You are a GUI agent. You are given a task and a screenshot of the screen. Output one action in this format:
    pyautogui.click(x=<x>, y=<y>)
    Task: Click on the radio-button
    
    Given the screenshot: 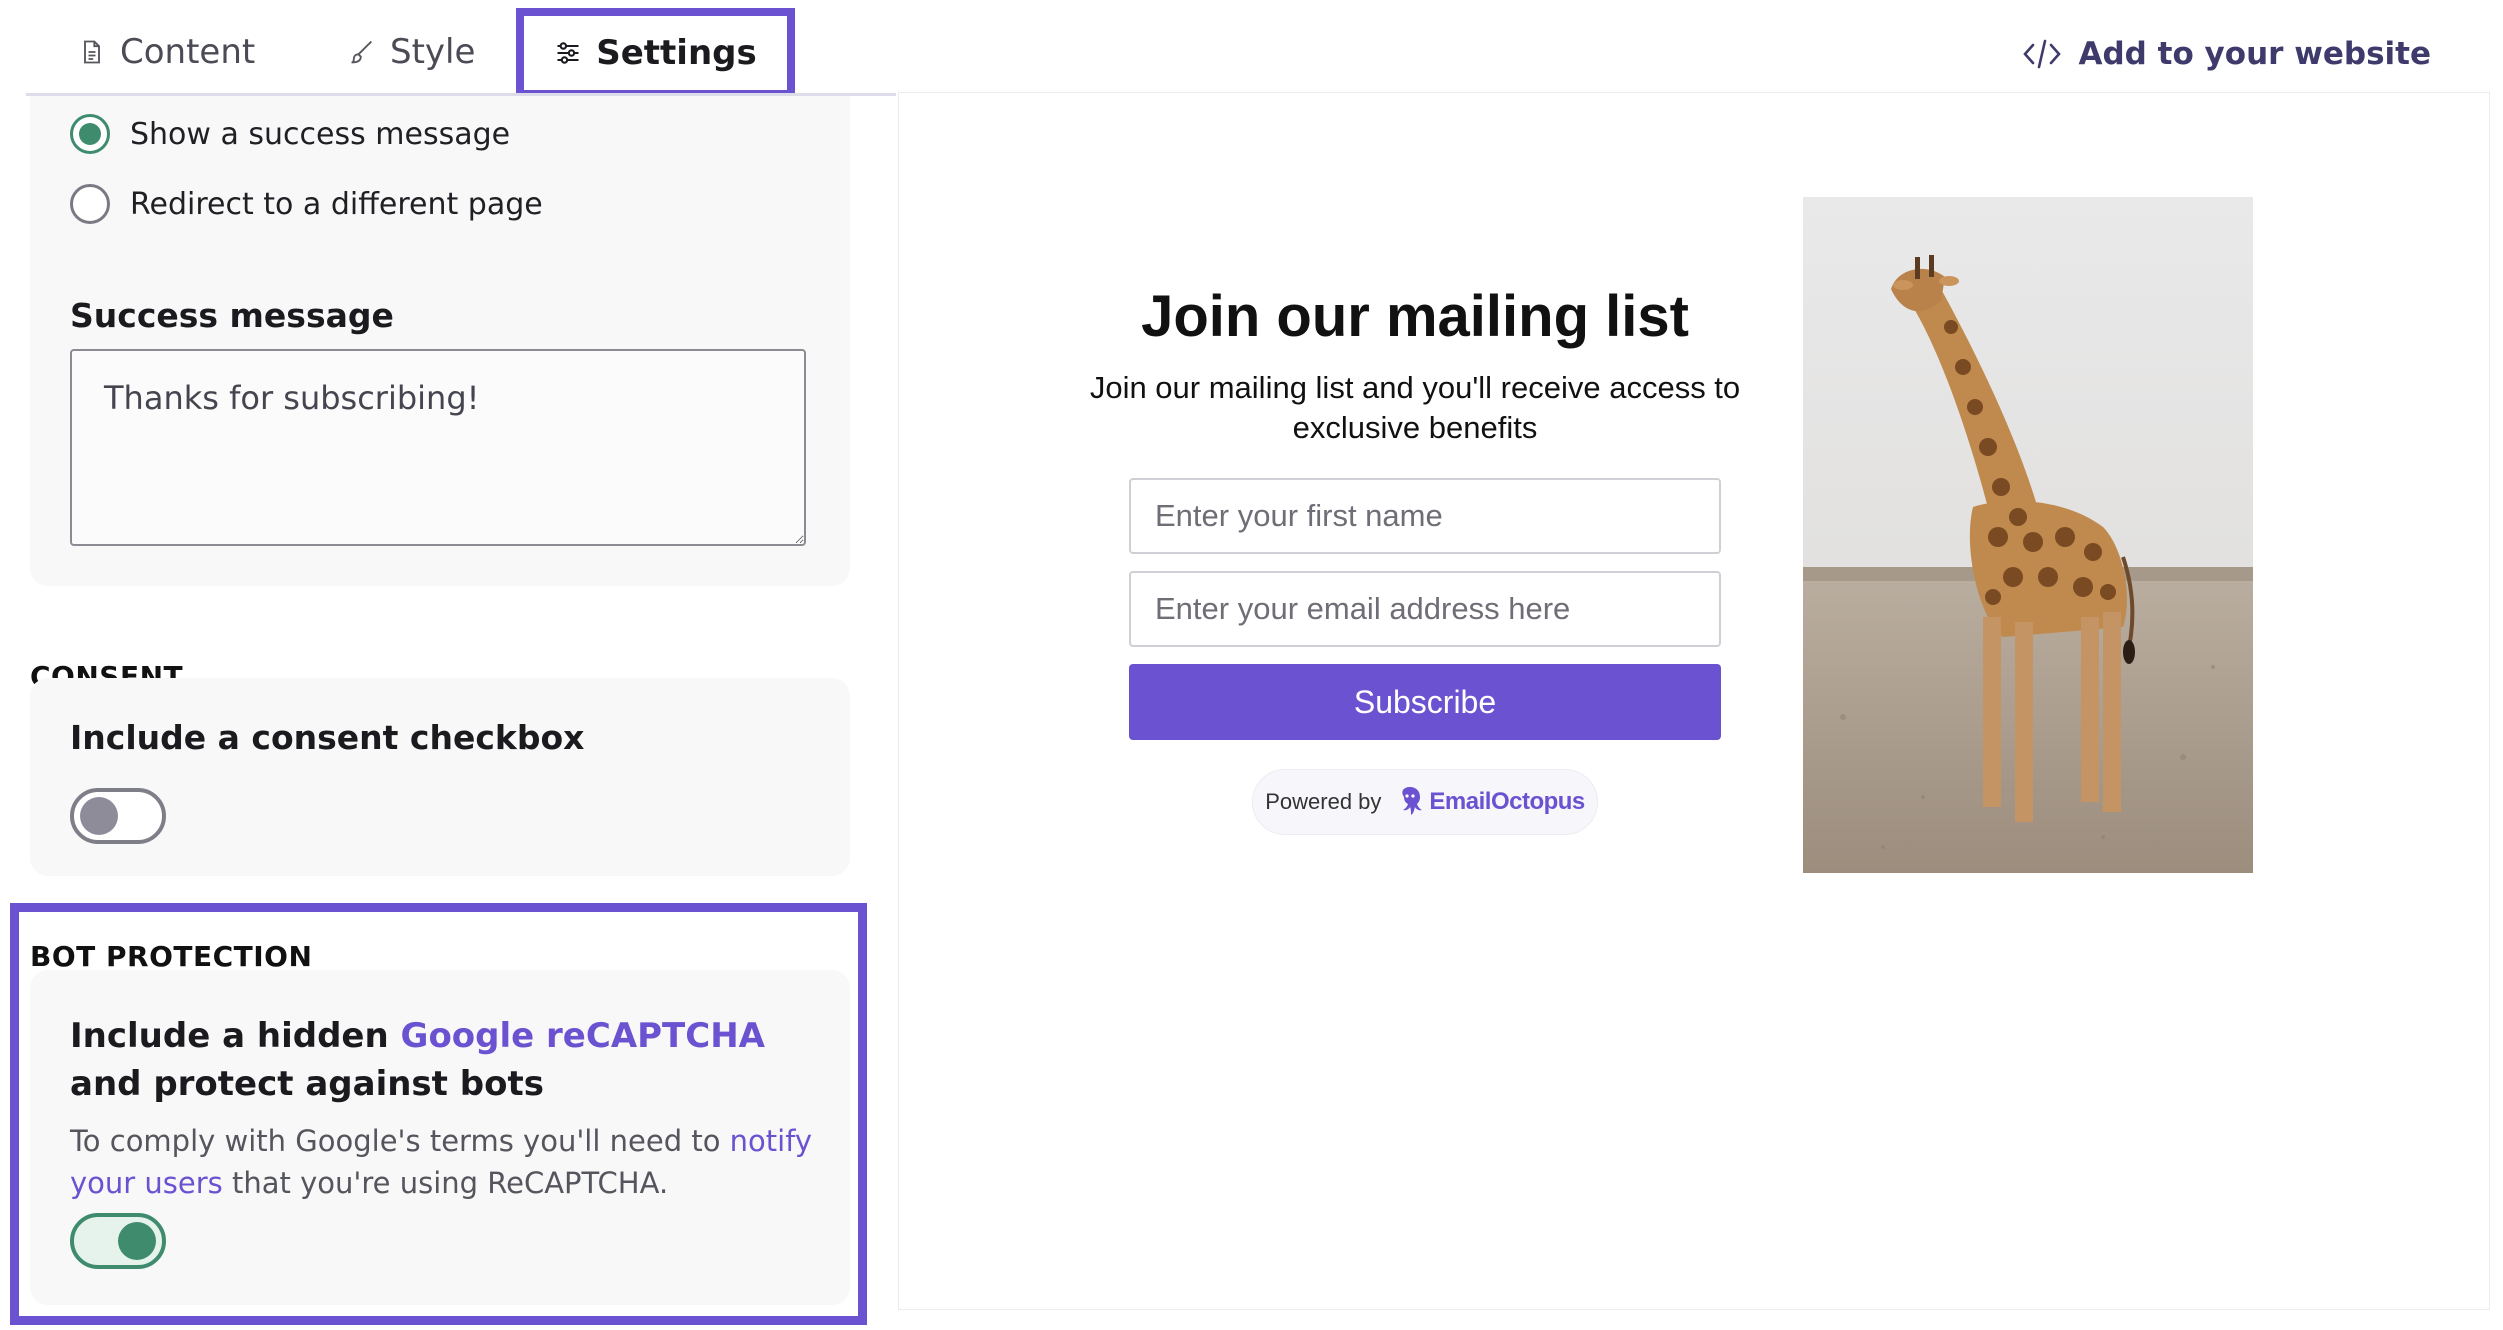 What is the action you would take?
    pyautogui.click(x=90, y=204)
    